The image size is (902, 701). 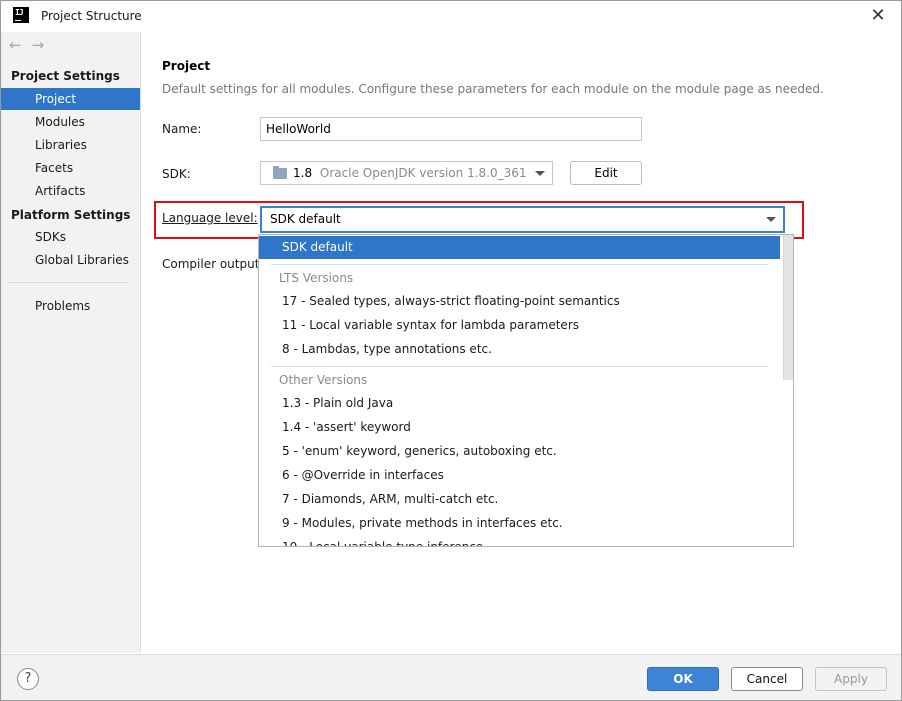 What do you see at coordinates (683, 679) in the screenshot?
I see `ok-button: OK` at bounding box center [683, 679].